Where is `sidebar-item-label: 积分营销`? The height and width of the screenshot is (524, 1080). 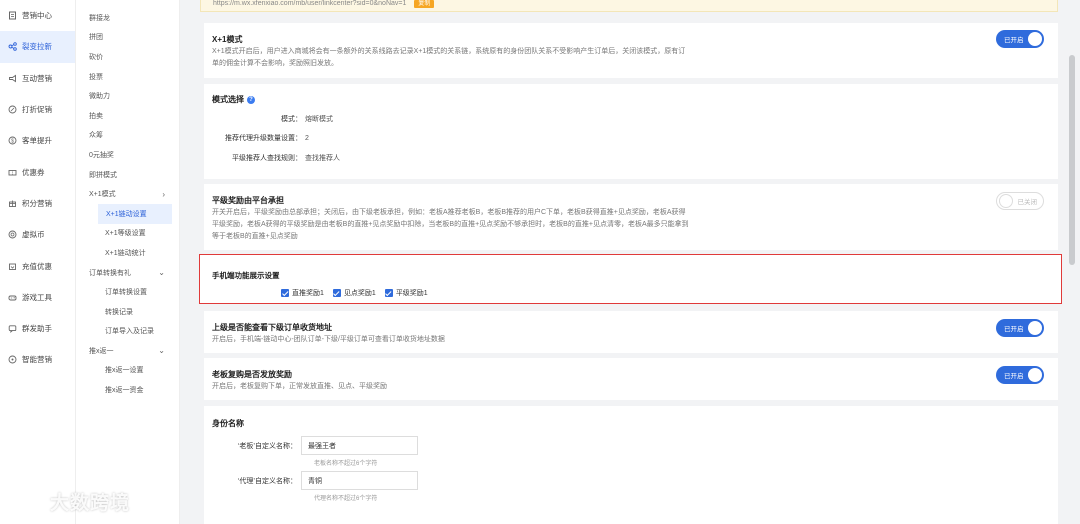
sidebar-item-label: 积分营销 is located at coordinates (37, 203).